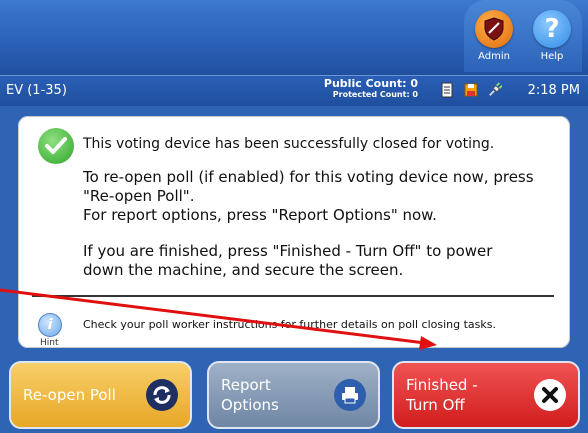 This screenshot has width=588, height=433. I want to click on reopen-poll-label: Re-open Poll, so click(69, 395).